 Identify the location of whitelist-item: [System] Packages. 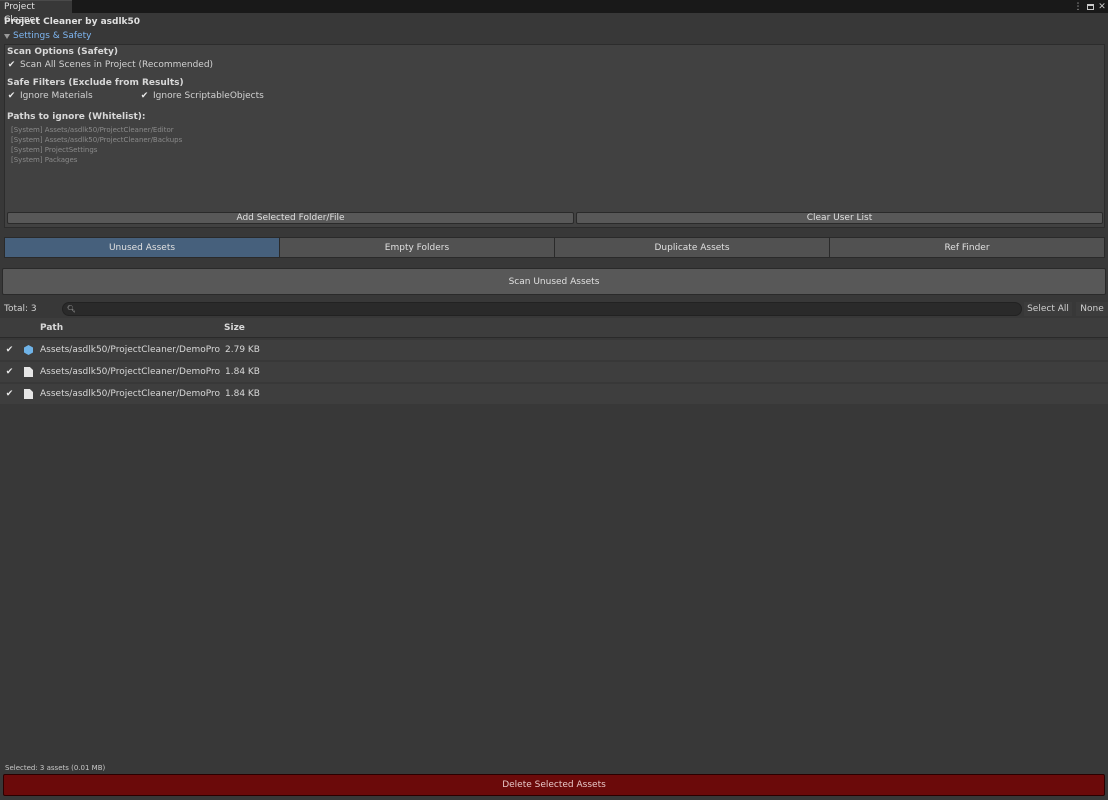
(44, 160).